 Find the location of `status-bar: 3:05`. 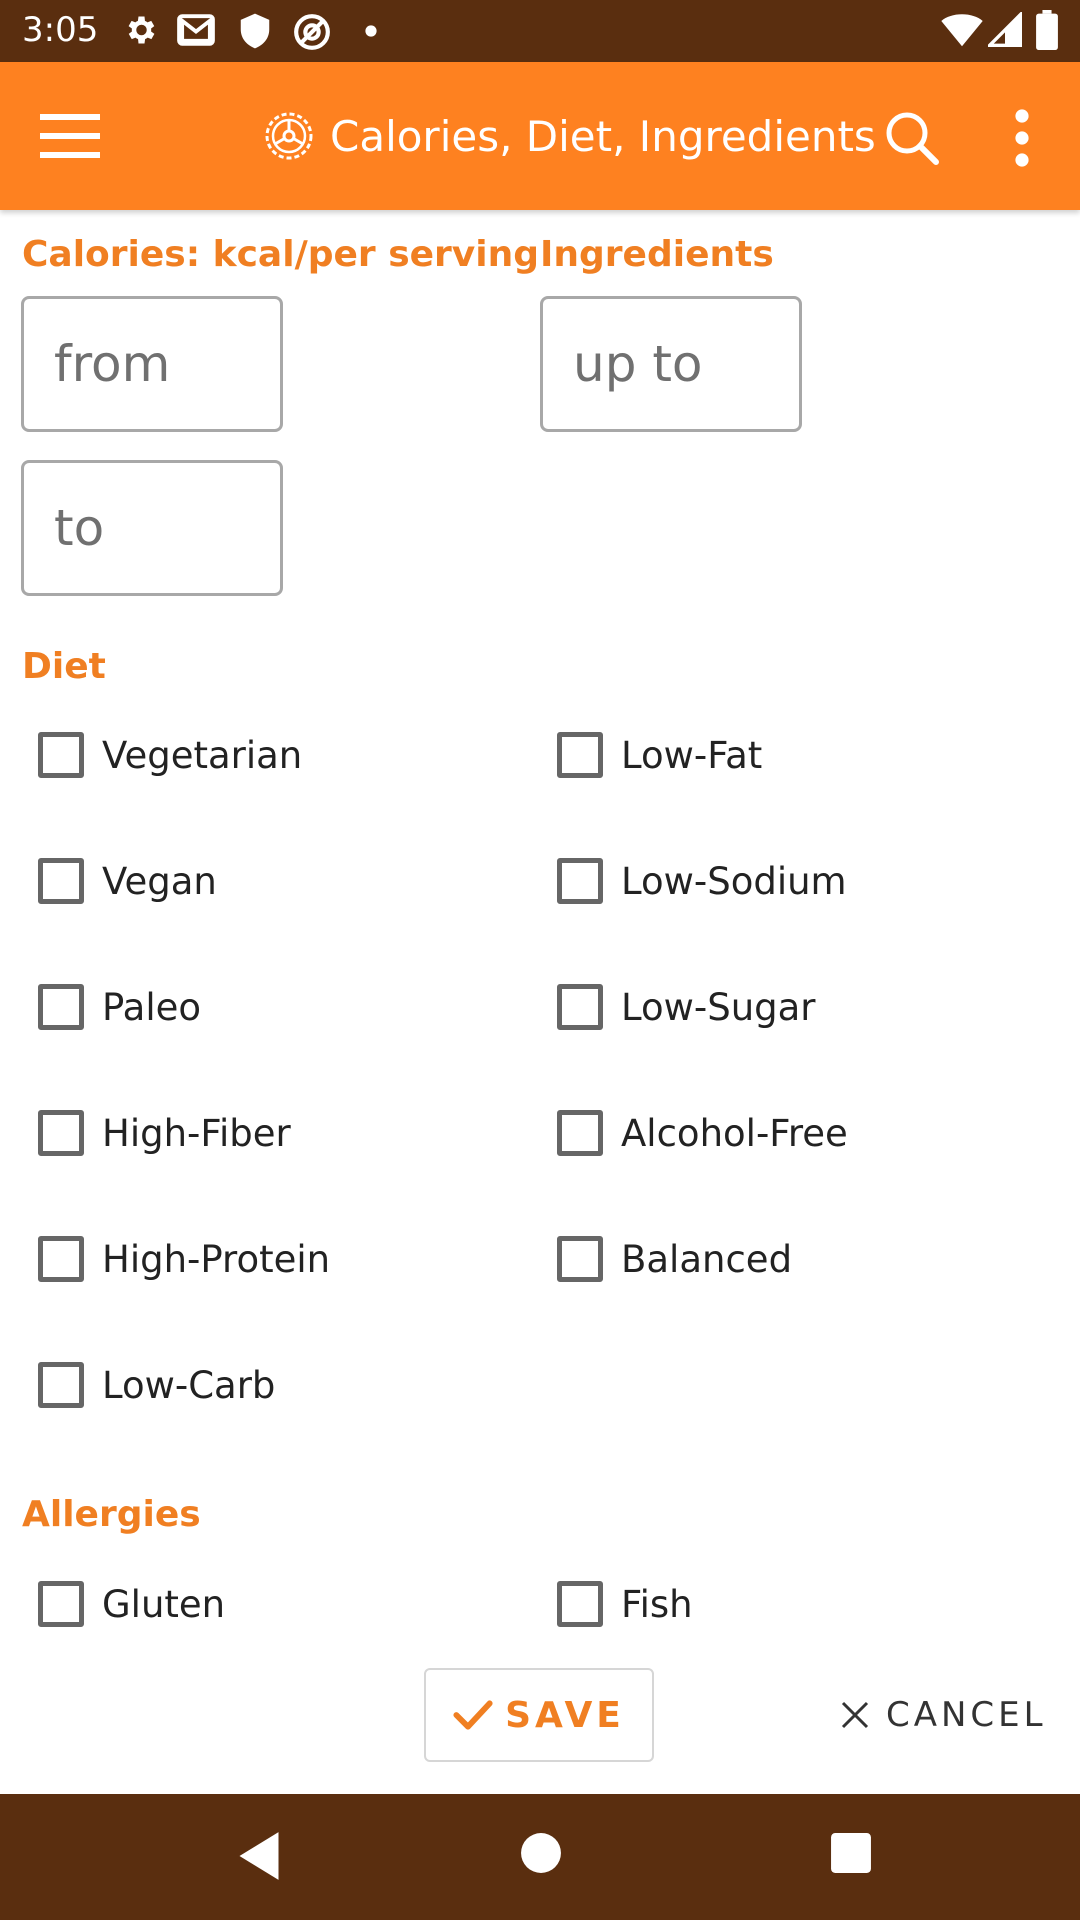

status-bar: 3:05 is located at coordinates (540, 31).